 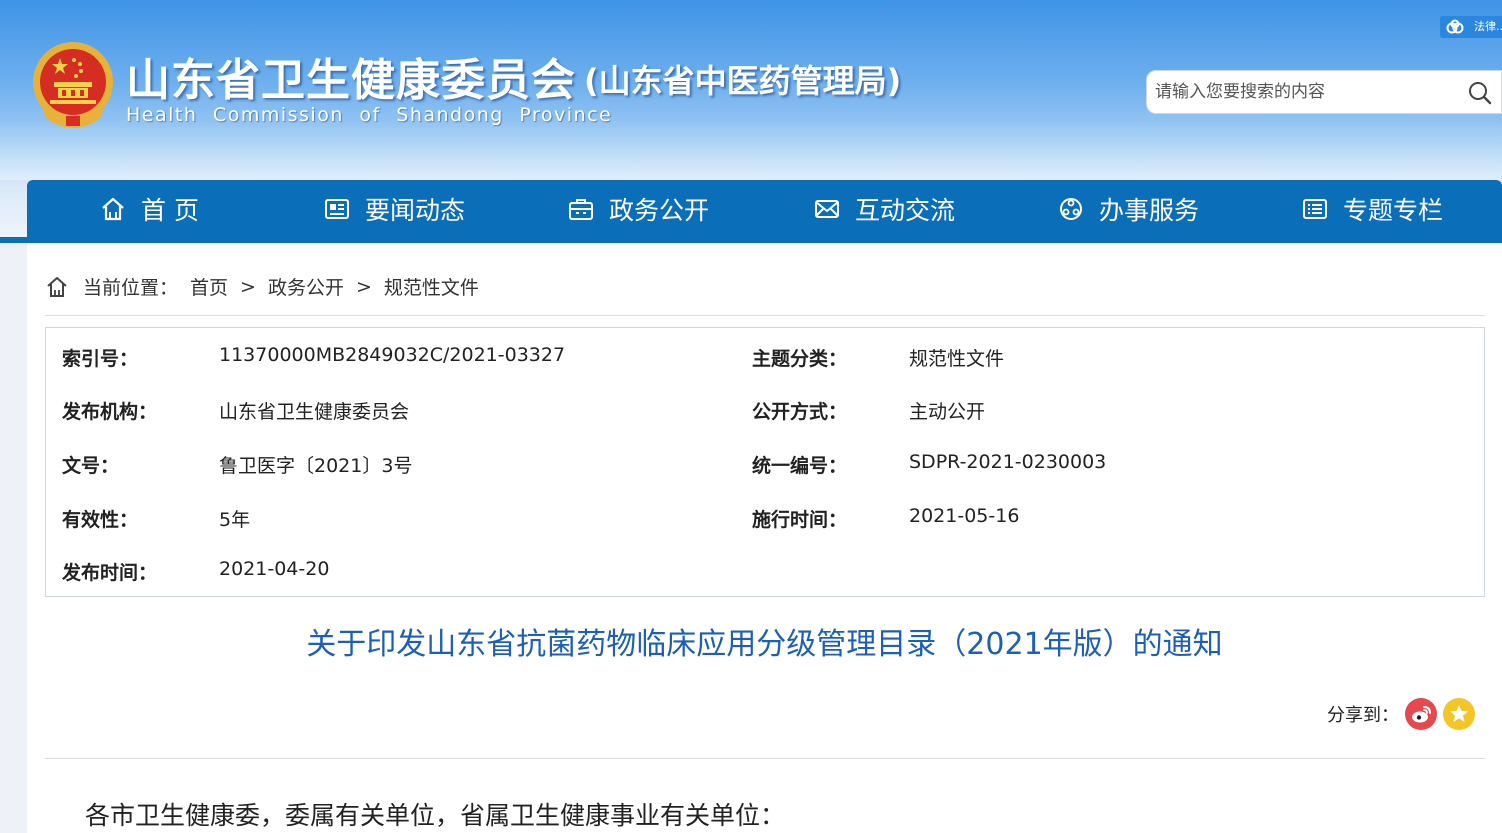 I want to click on share-bar: 分享到：, so click(x=1401, y=714).